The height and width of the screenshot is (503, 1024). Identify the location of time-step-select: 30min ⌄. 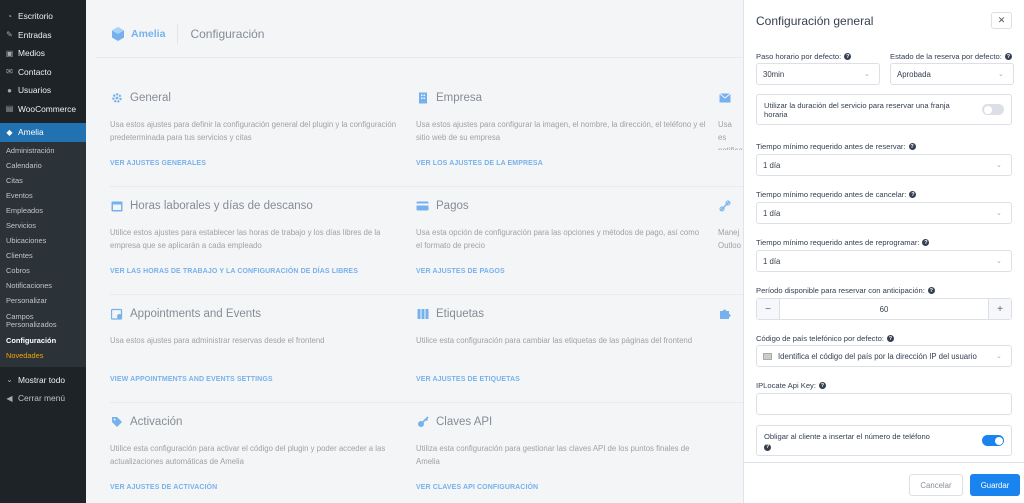
(818, 74).